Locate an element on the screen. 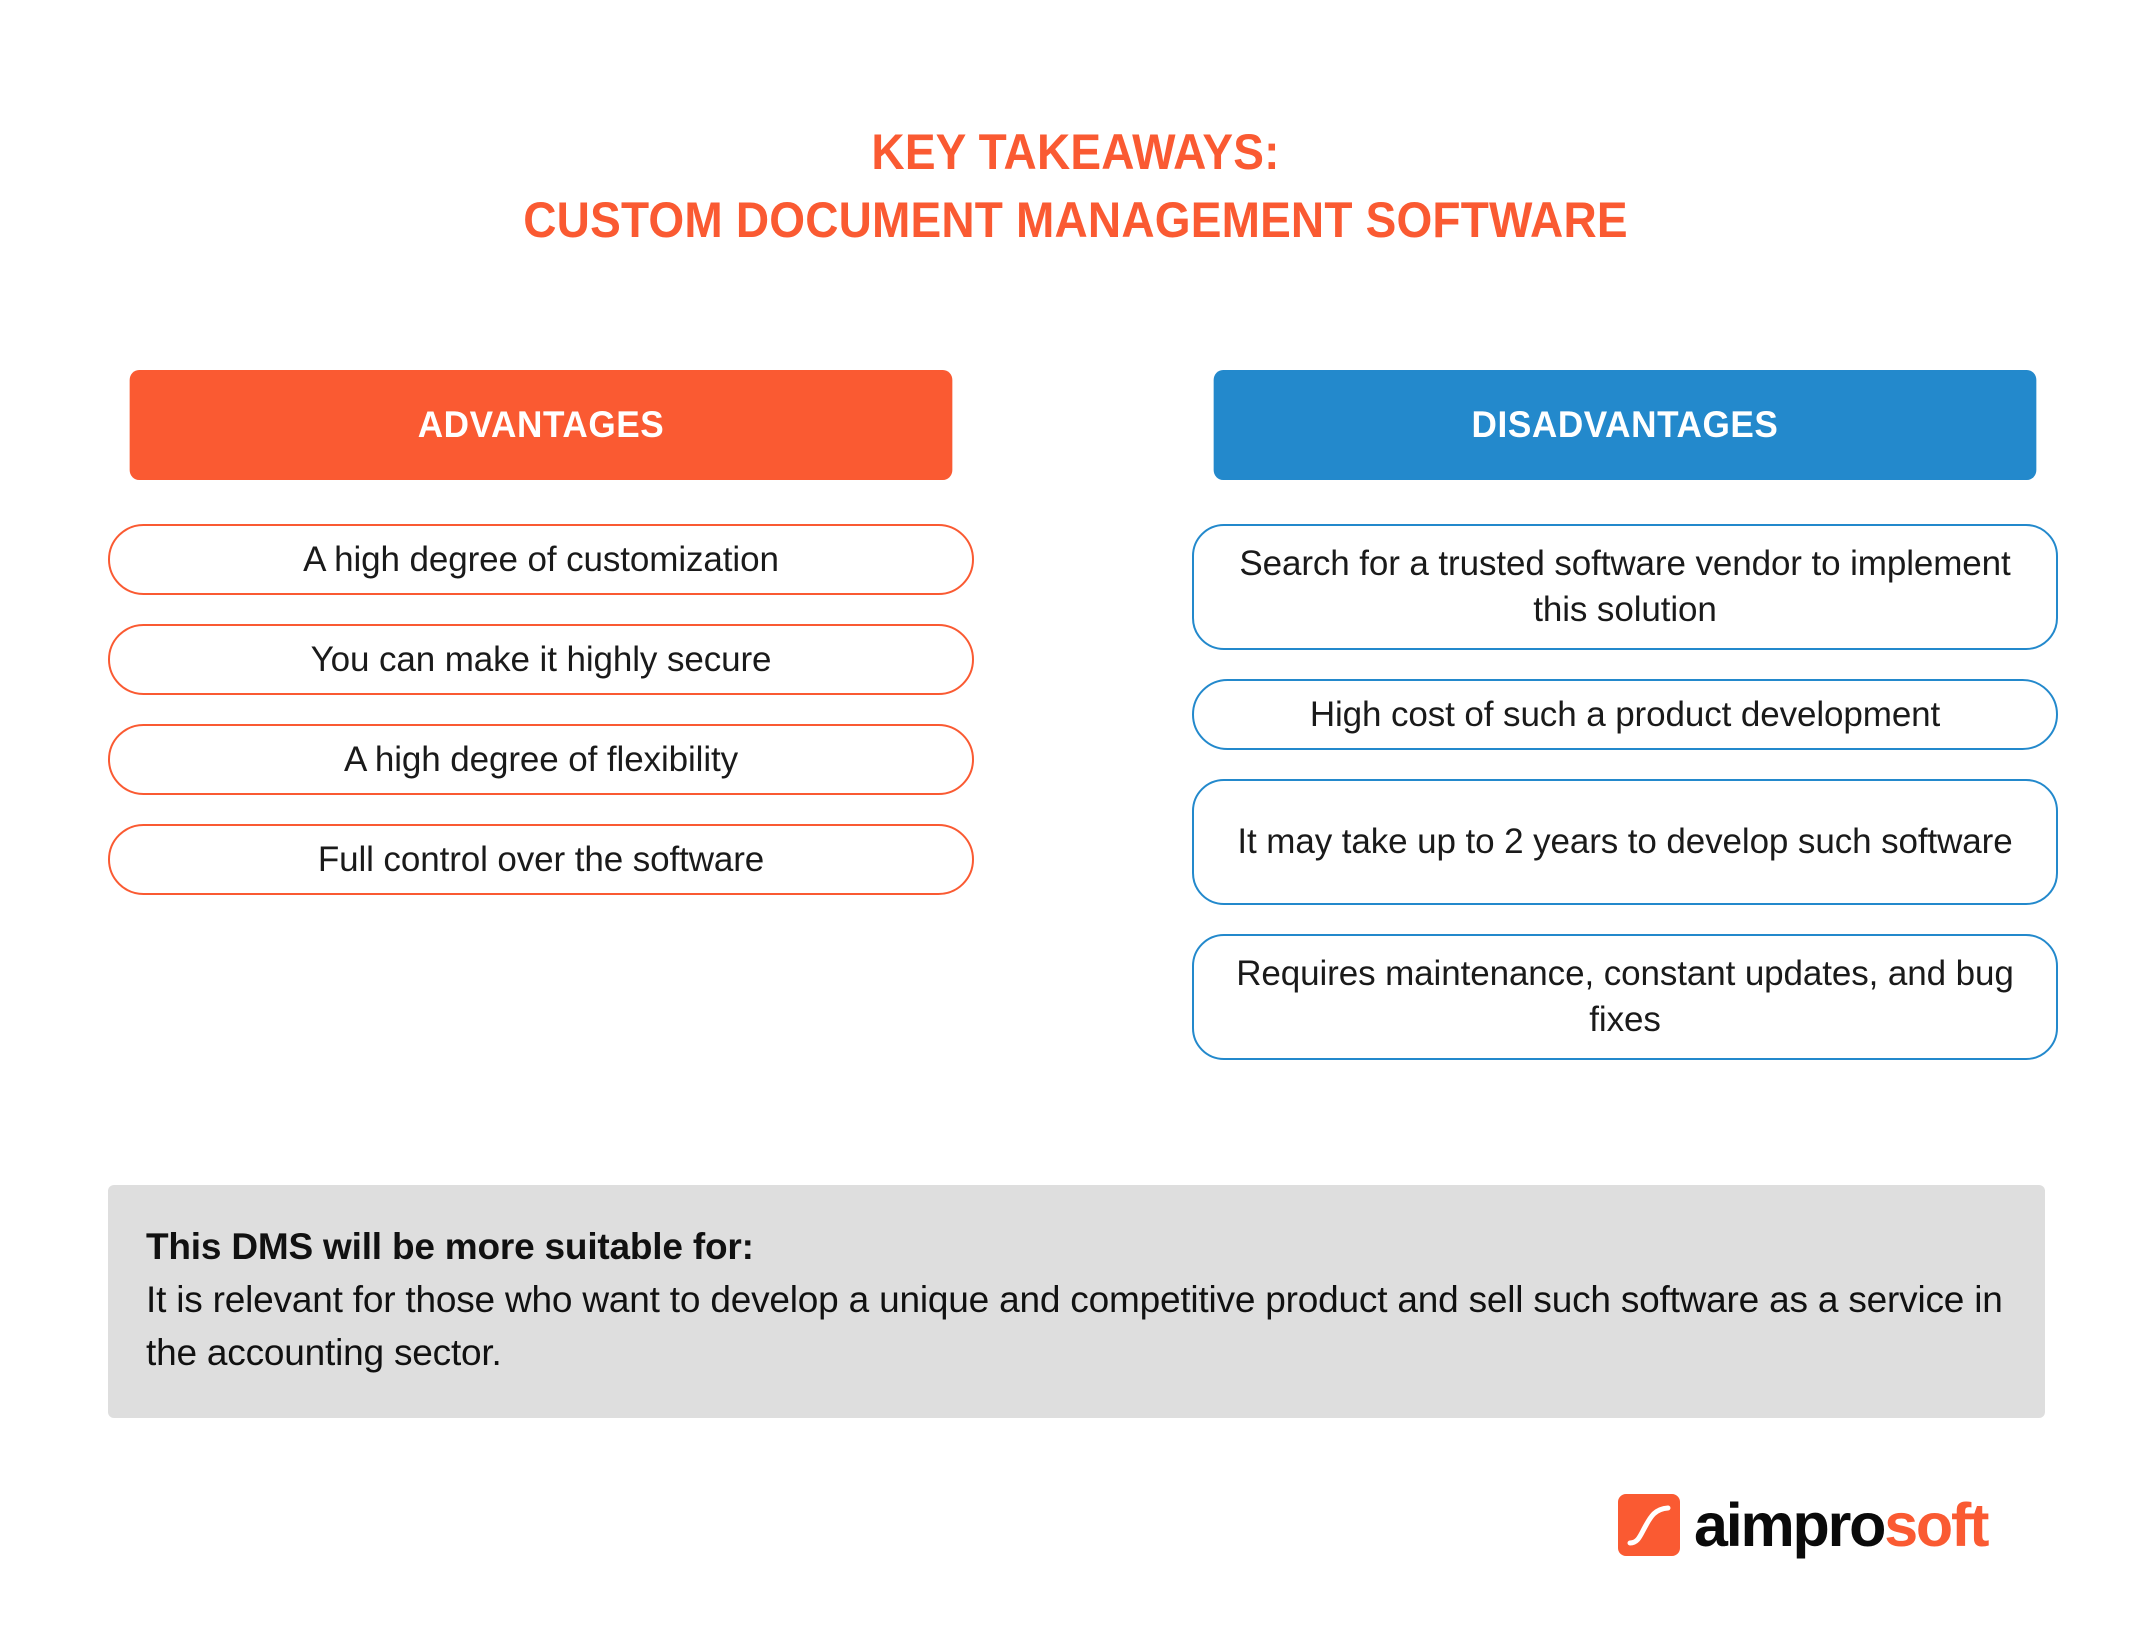  aimprosoft-logo: aimprosoft is located at coordinates (1803, 1525).